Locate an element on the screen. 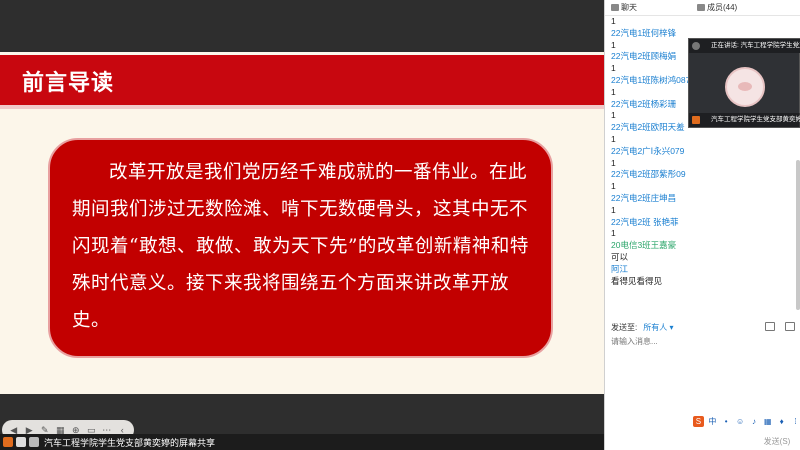 The image size is (800, 450). folder-icon is located at coordinates (770, 326).